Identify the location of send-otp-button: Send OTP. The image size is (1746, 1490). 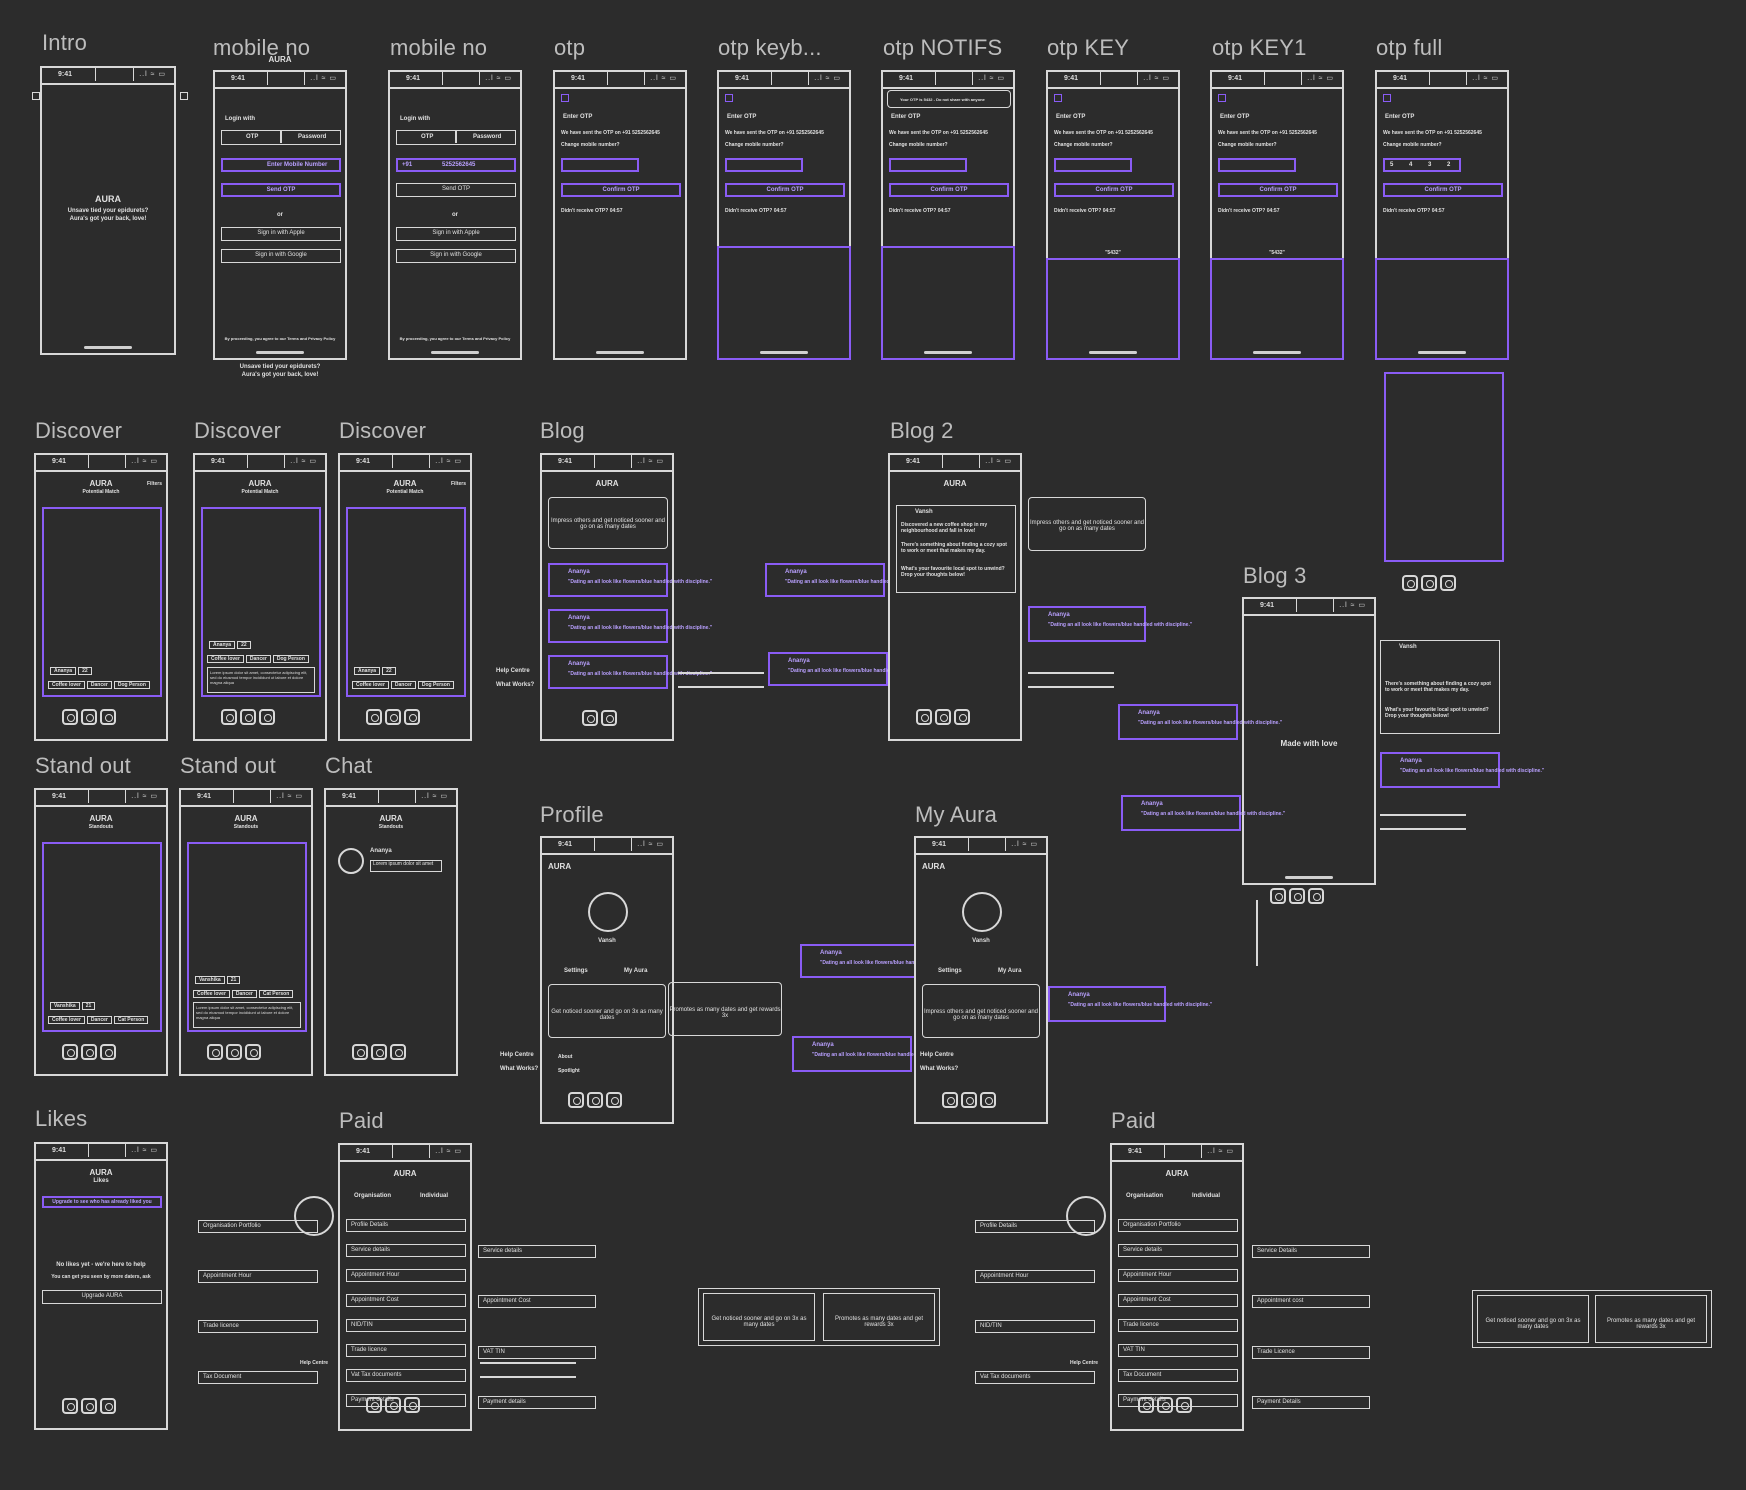
(281, 190).